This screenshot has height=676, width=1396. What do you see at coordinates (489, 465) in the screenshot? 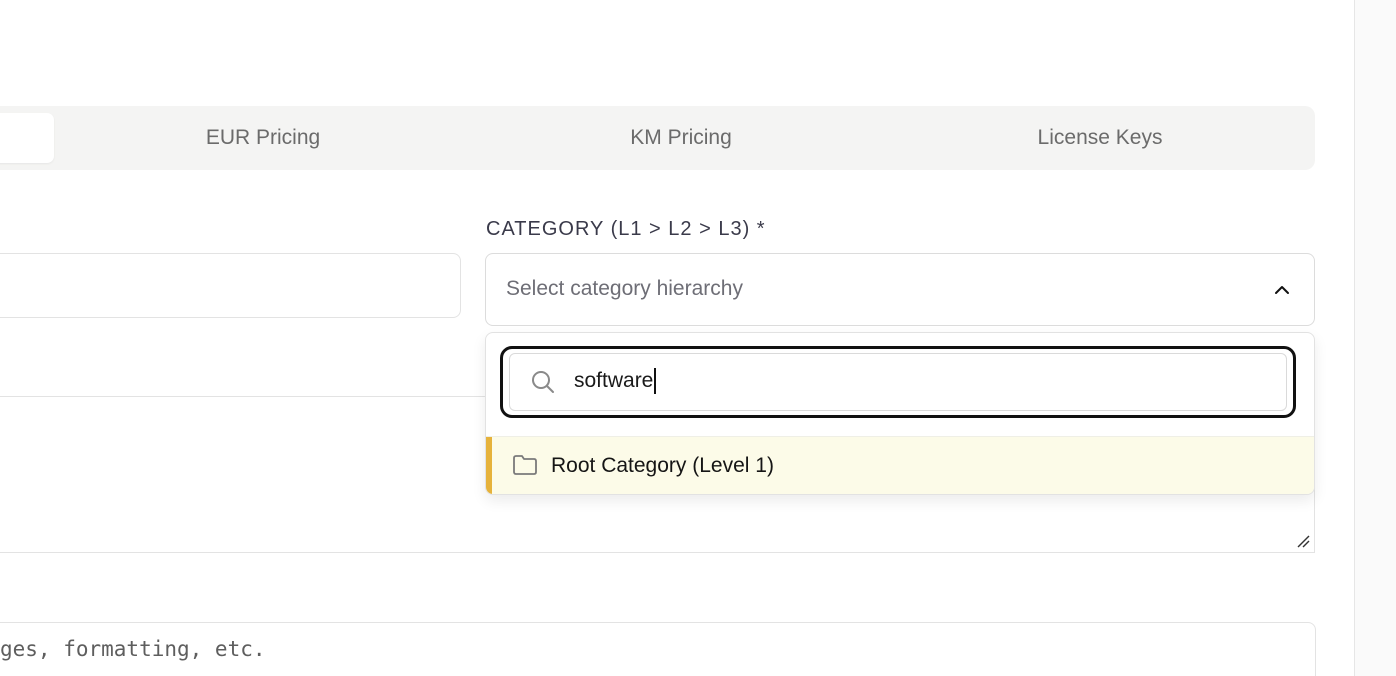
I see `option-highlight-accent` at bounding box center [489, 465].